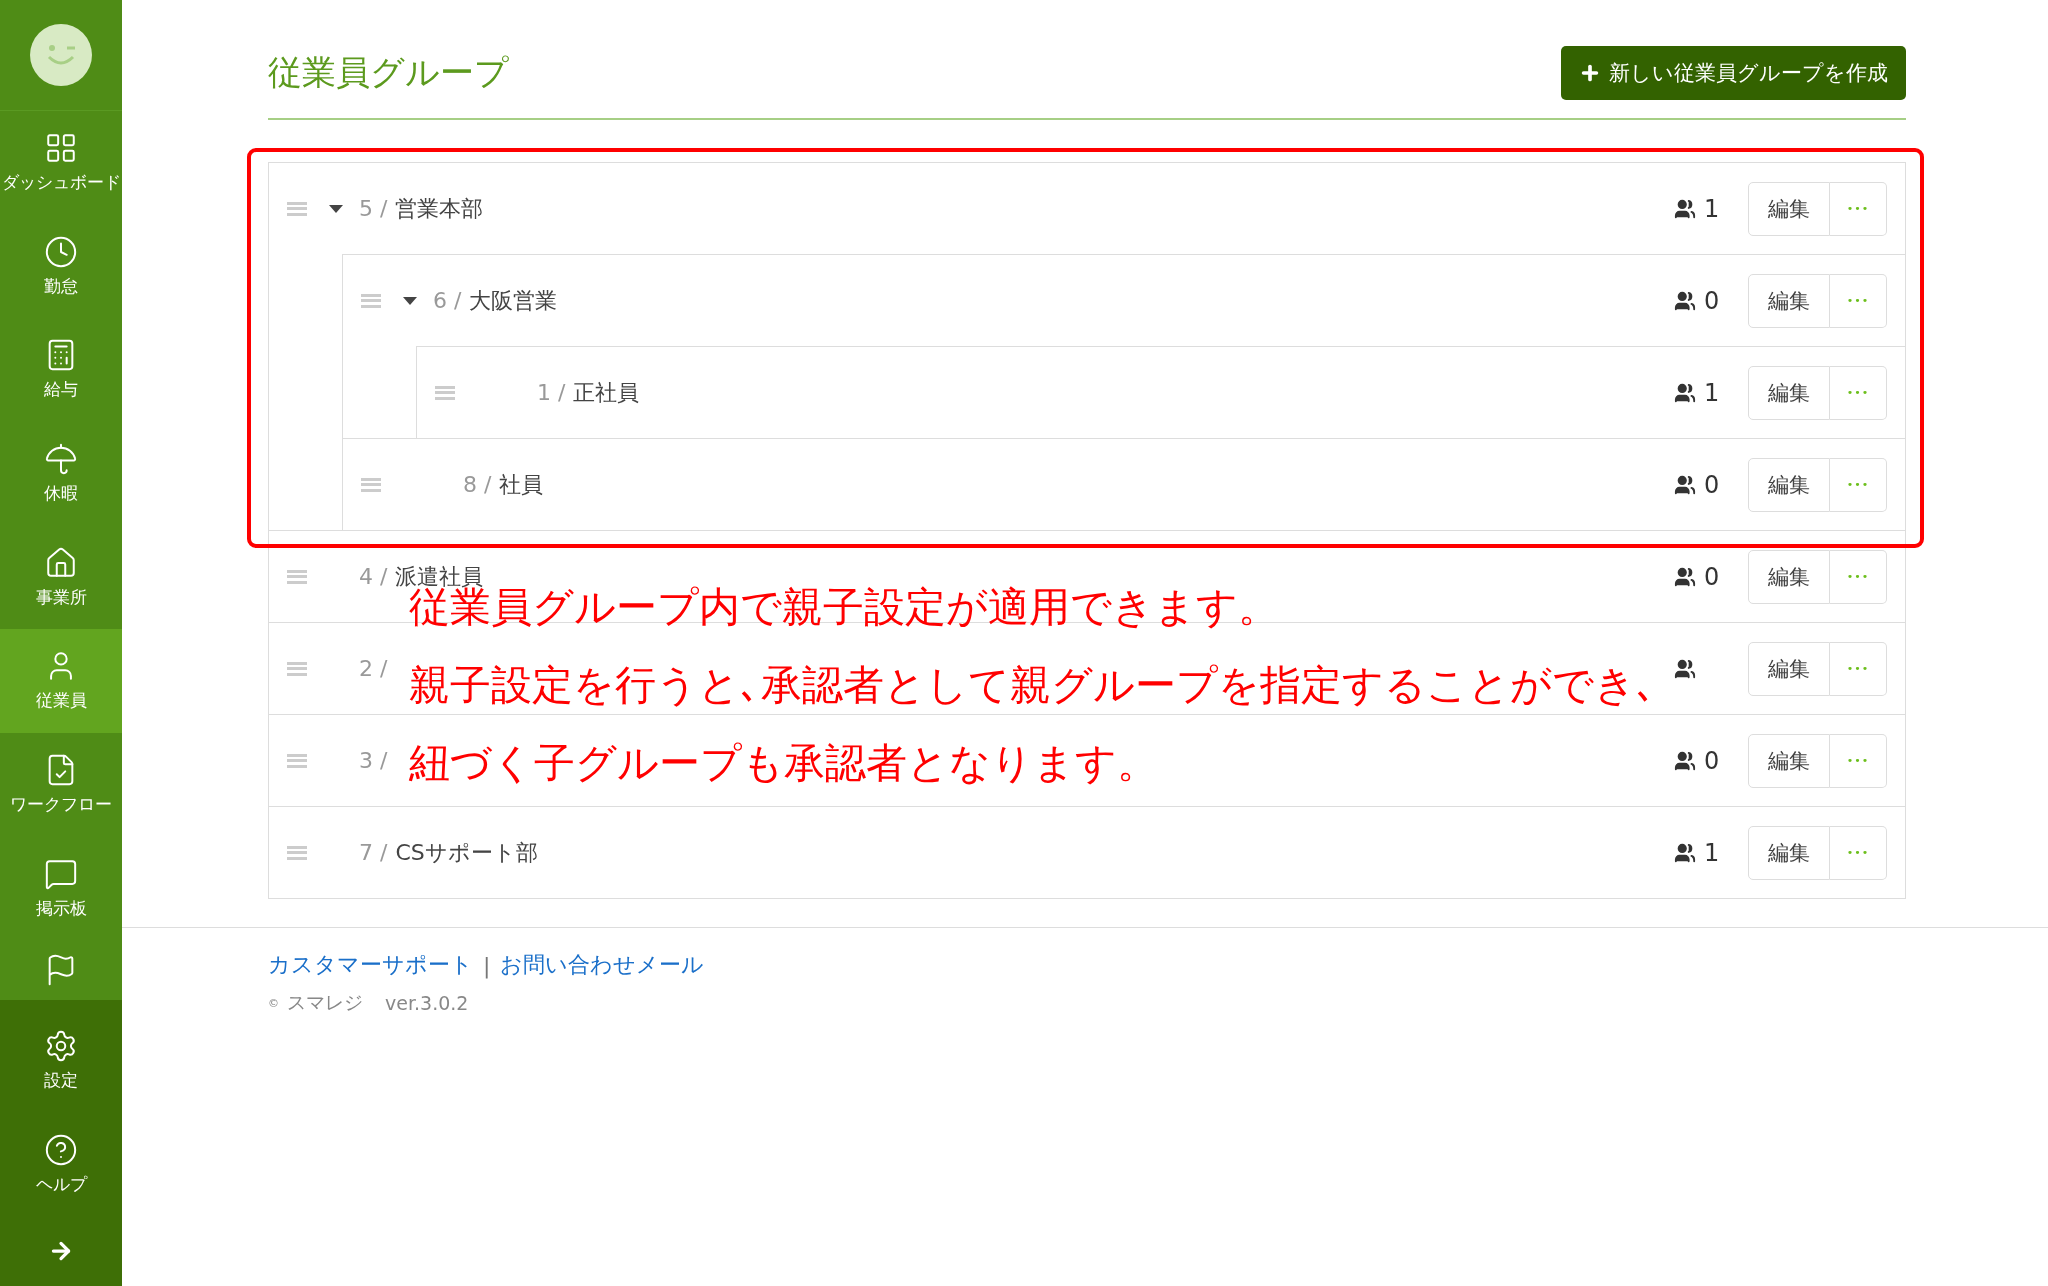  Describe the element at coordinates (1590, 73) in the screenshot. I see `plus-icon` at that location.